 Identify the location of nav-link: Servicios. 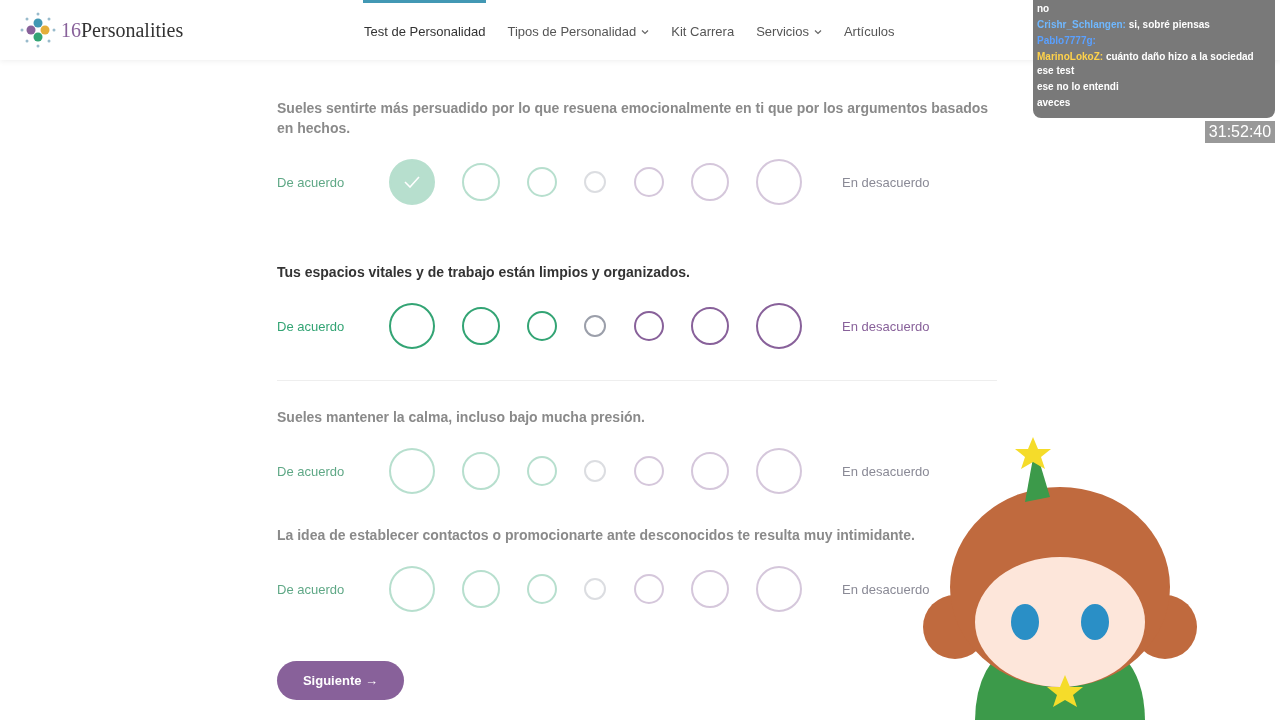
(789, 30).